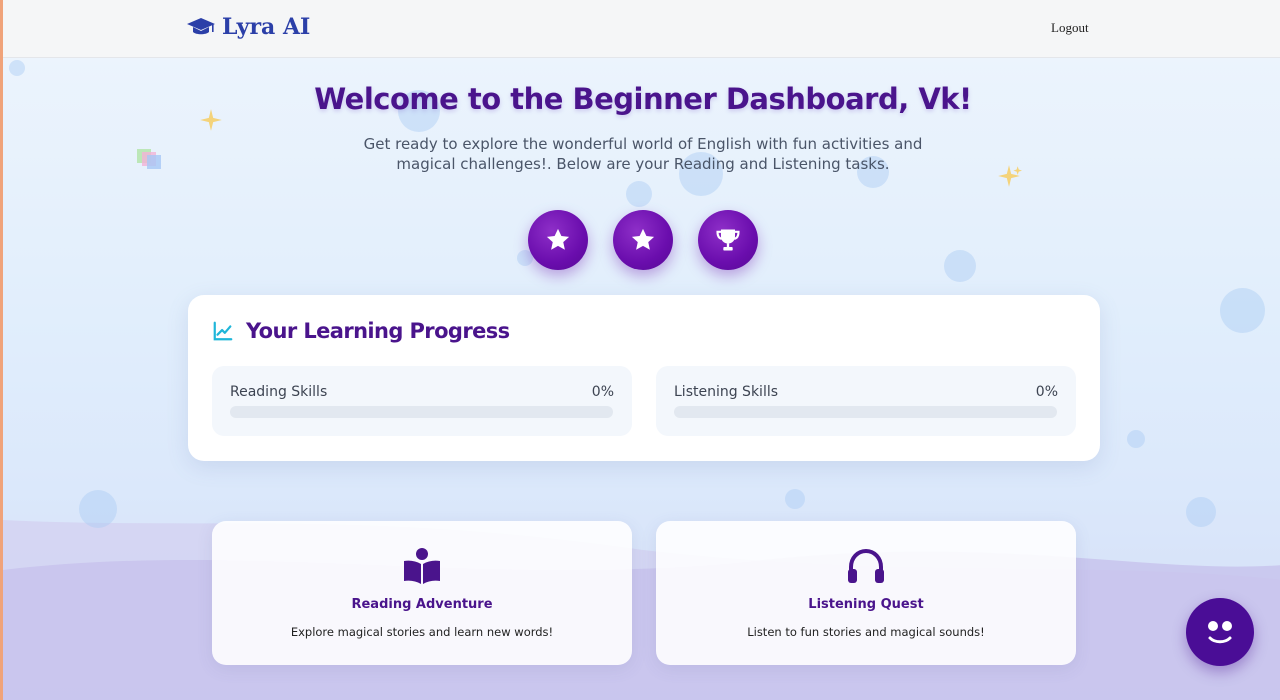  Describe the element at coordinates (422, 566) in the screenshot. I see `book-reader-icon` at that location.